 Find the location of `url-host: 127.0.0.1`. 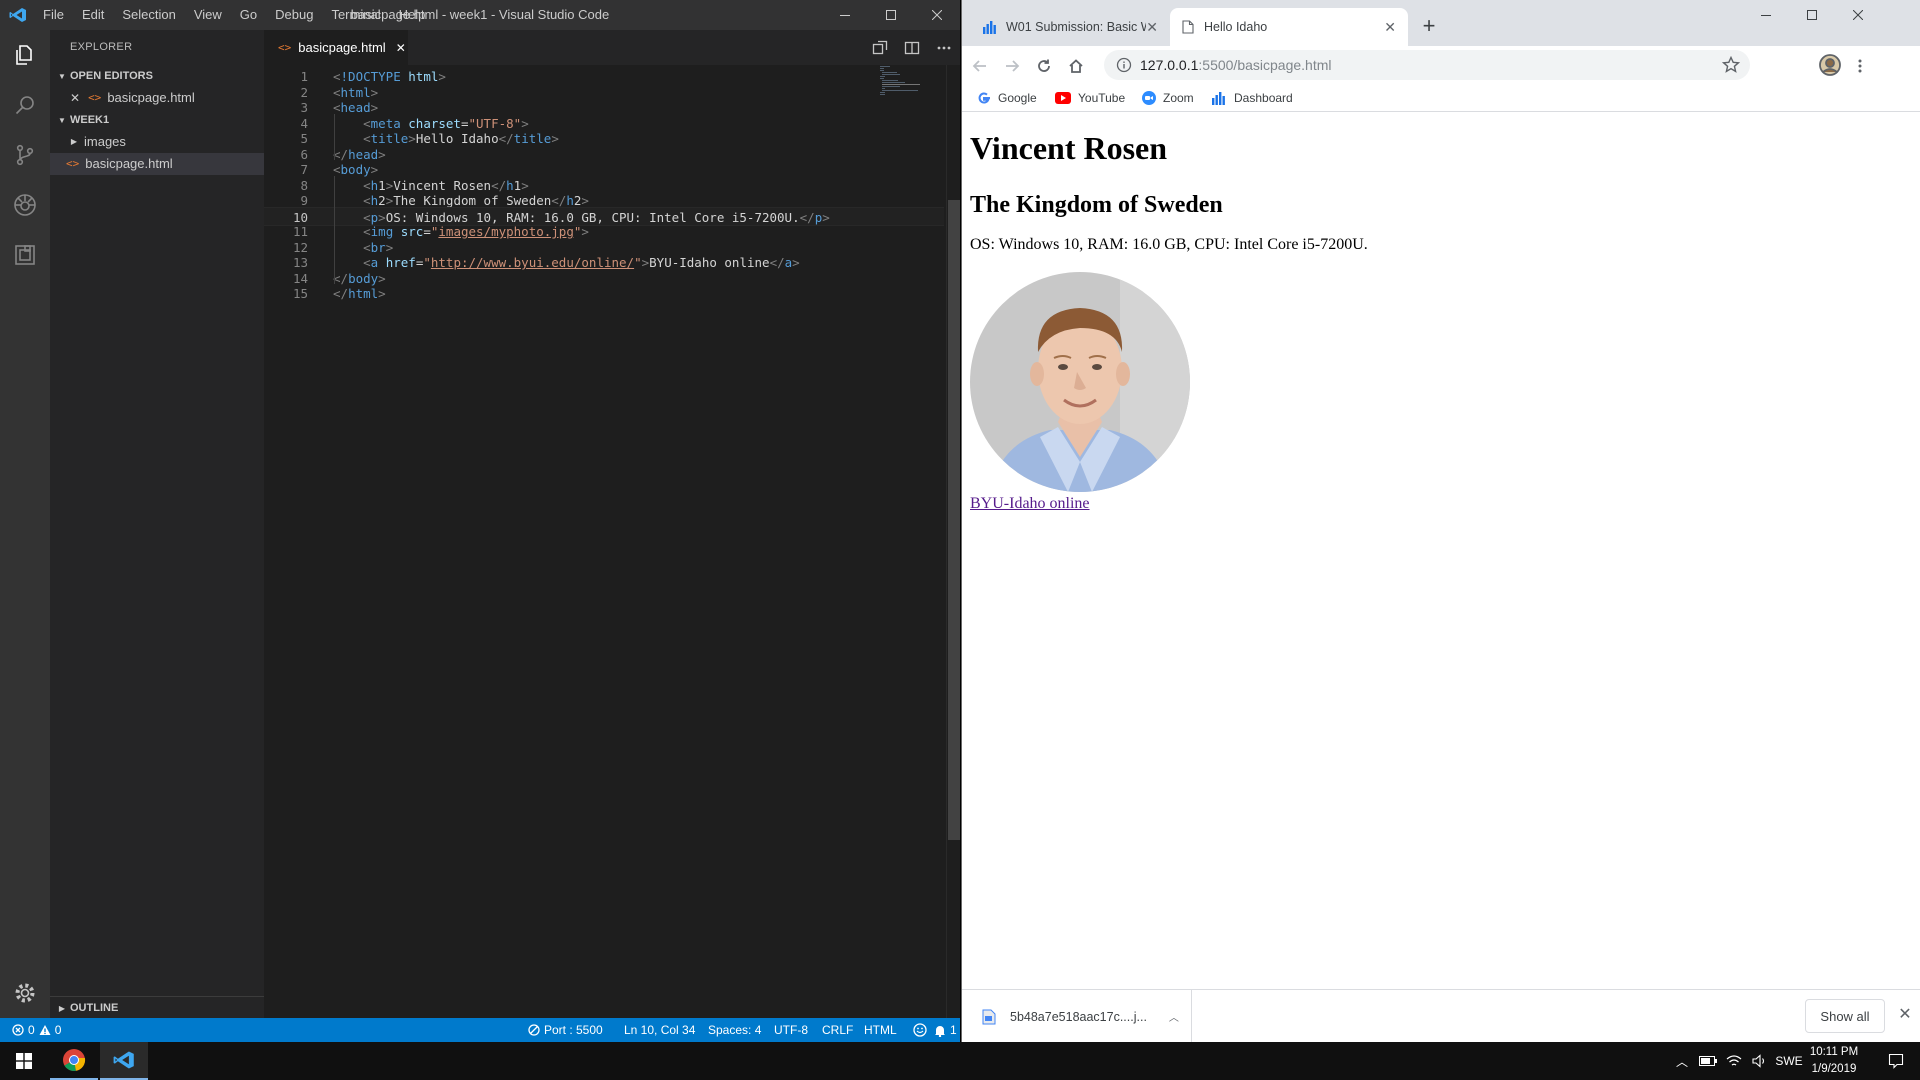

url-host: 127.0.0.1 is located at coordinates (1169, 65).